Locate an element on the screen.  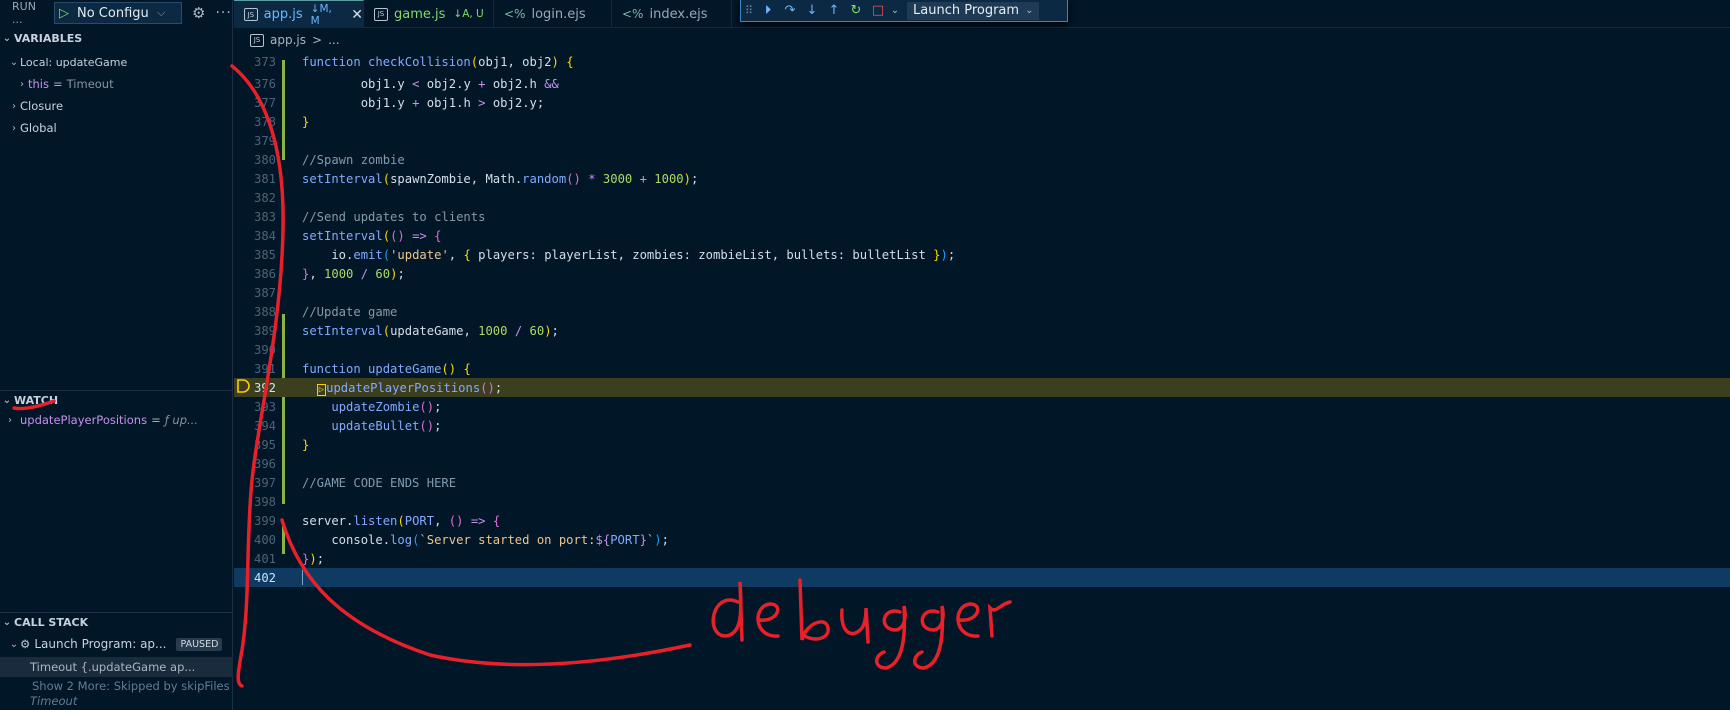
code-line: 379 is located at coordinates (982, 140).